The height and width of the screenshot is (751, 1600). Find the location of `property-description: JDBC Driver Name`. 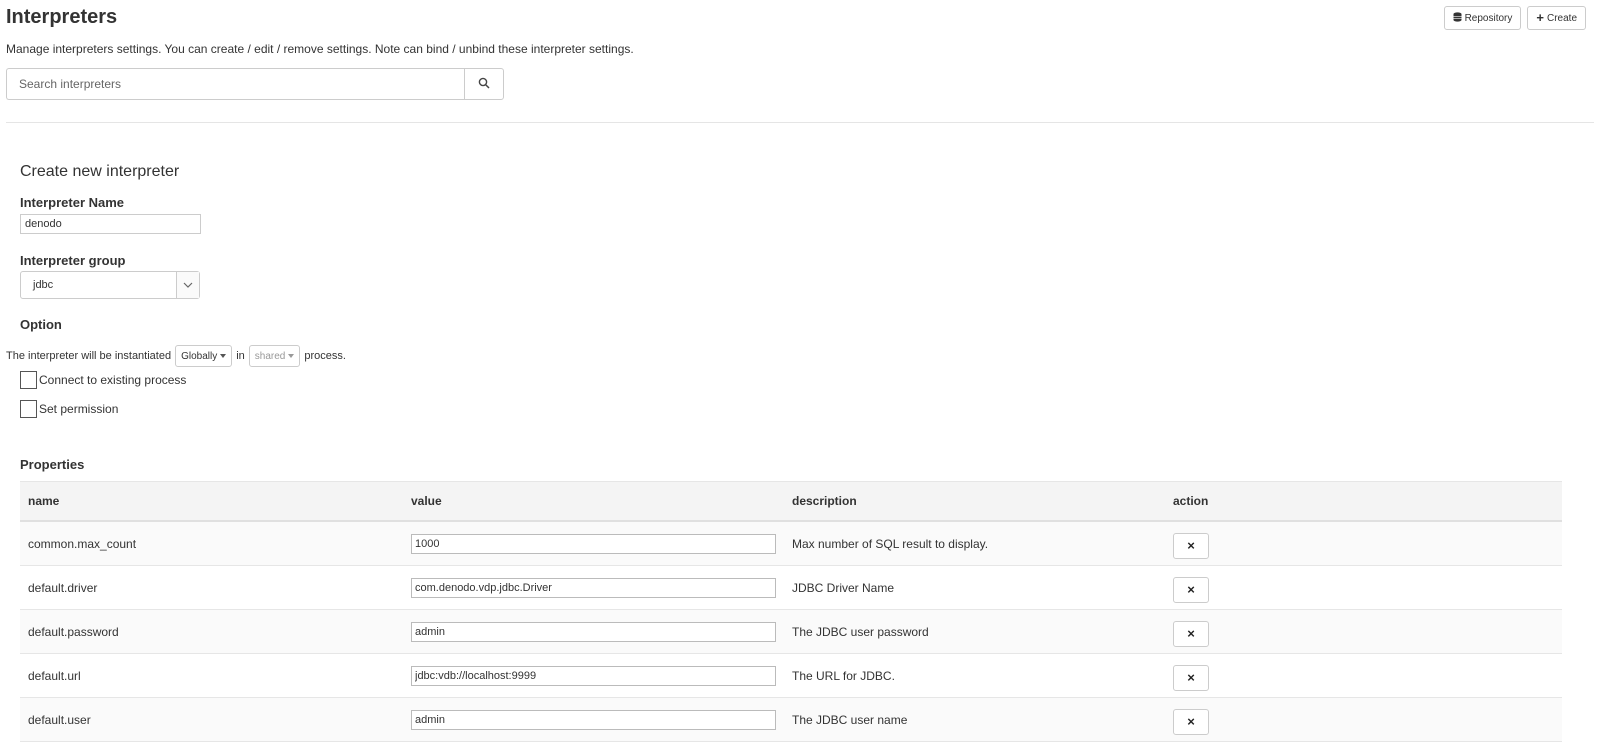

property-description: JDBC Driver Name is located at coordinates (974, 587).